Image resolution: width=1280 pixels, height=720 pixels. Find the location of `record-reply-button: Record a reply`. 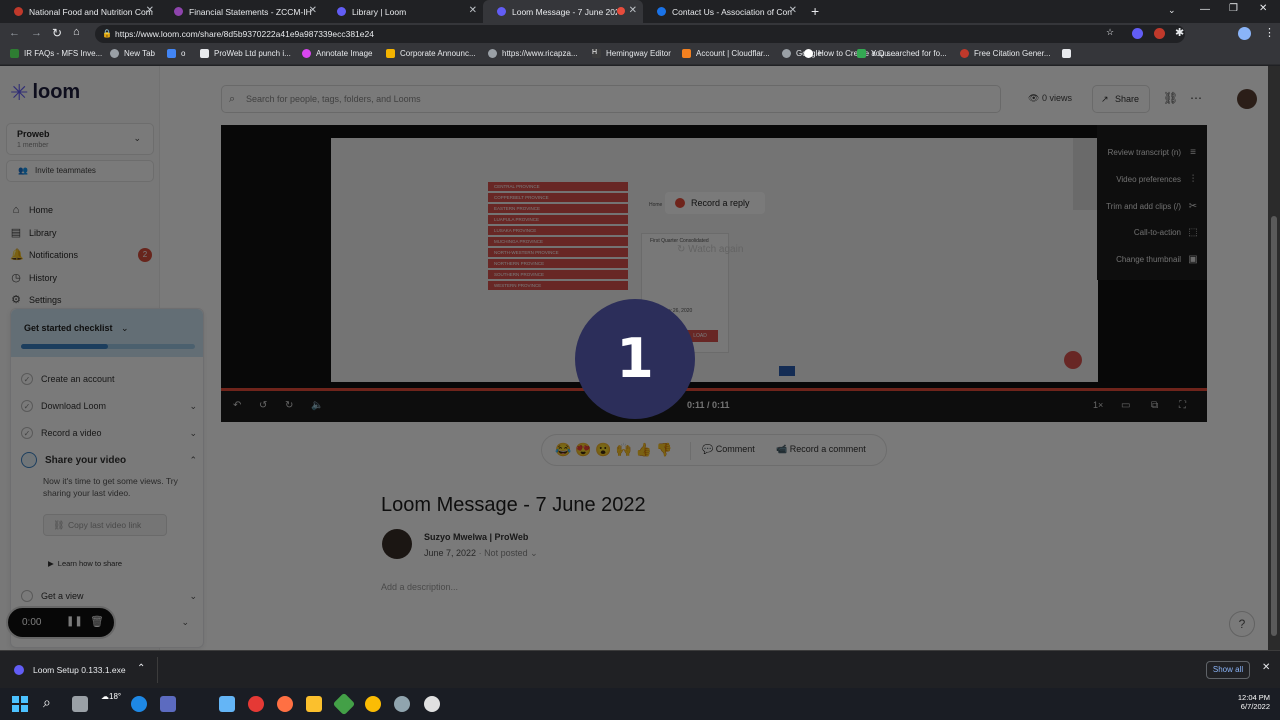

record-reply-button: Record a reply is located at coordinates (715, 203).